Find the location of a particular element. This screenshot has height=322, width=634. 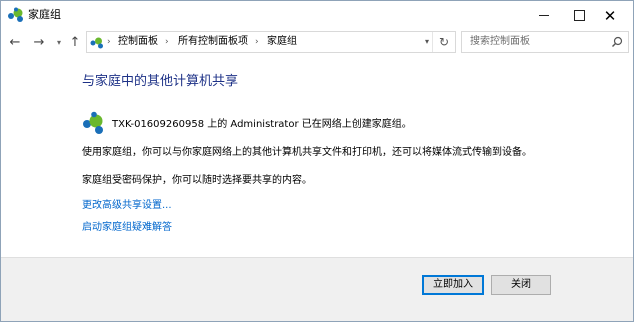

join-now-button: 立即加入 is located at coordinates (453, 285).